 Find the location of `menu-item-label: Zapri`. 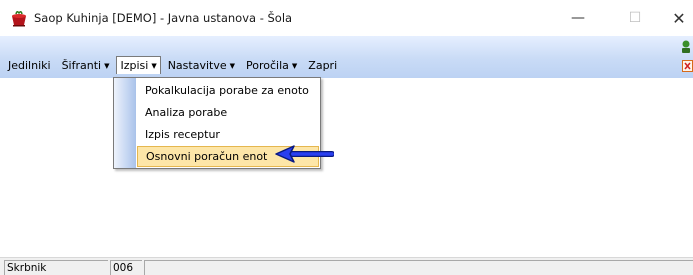

menu-item-label: Zapri is located at coordinates (323, 65).